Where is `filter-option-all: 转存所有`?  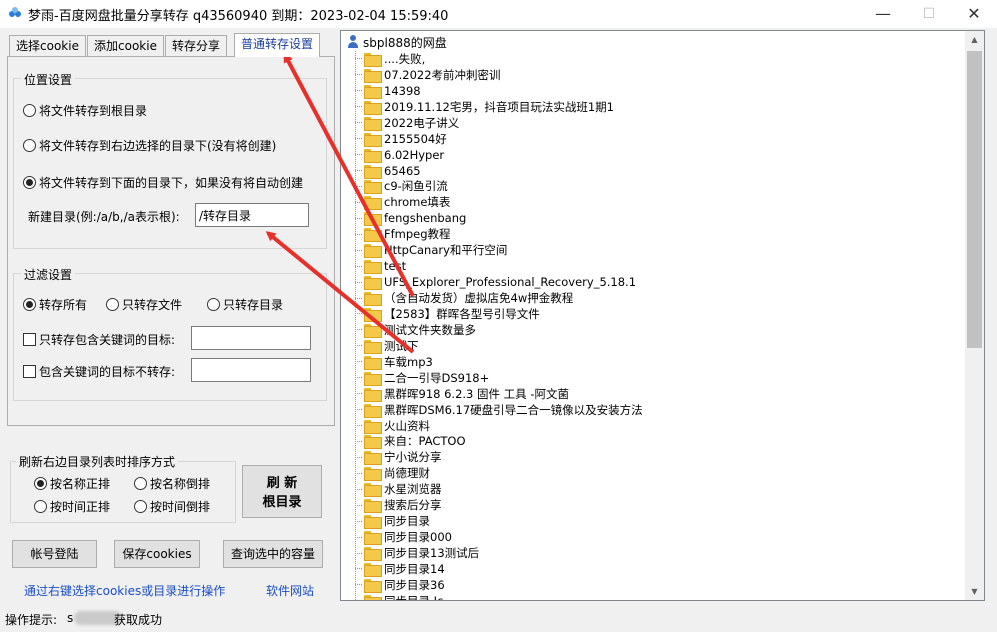 filter-option-all: 转存所有 is located at coordinates (55, 304).